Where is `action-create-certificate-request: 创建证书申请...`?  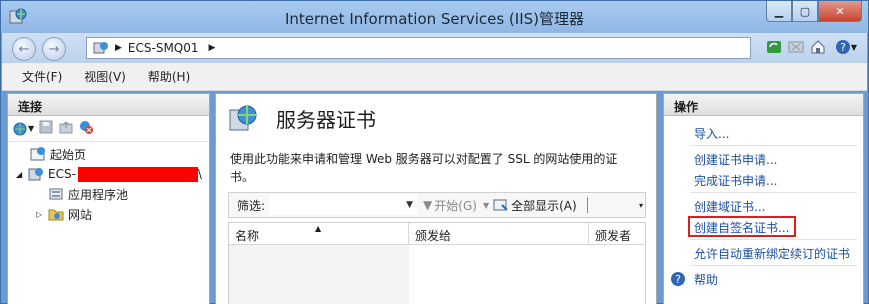 action-create-certificate-request: 创建证书申请... is located at coordinates (763, 158).